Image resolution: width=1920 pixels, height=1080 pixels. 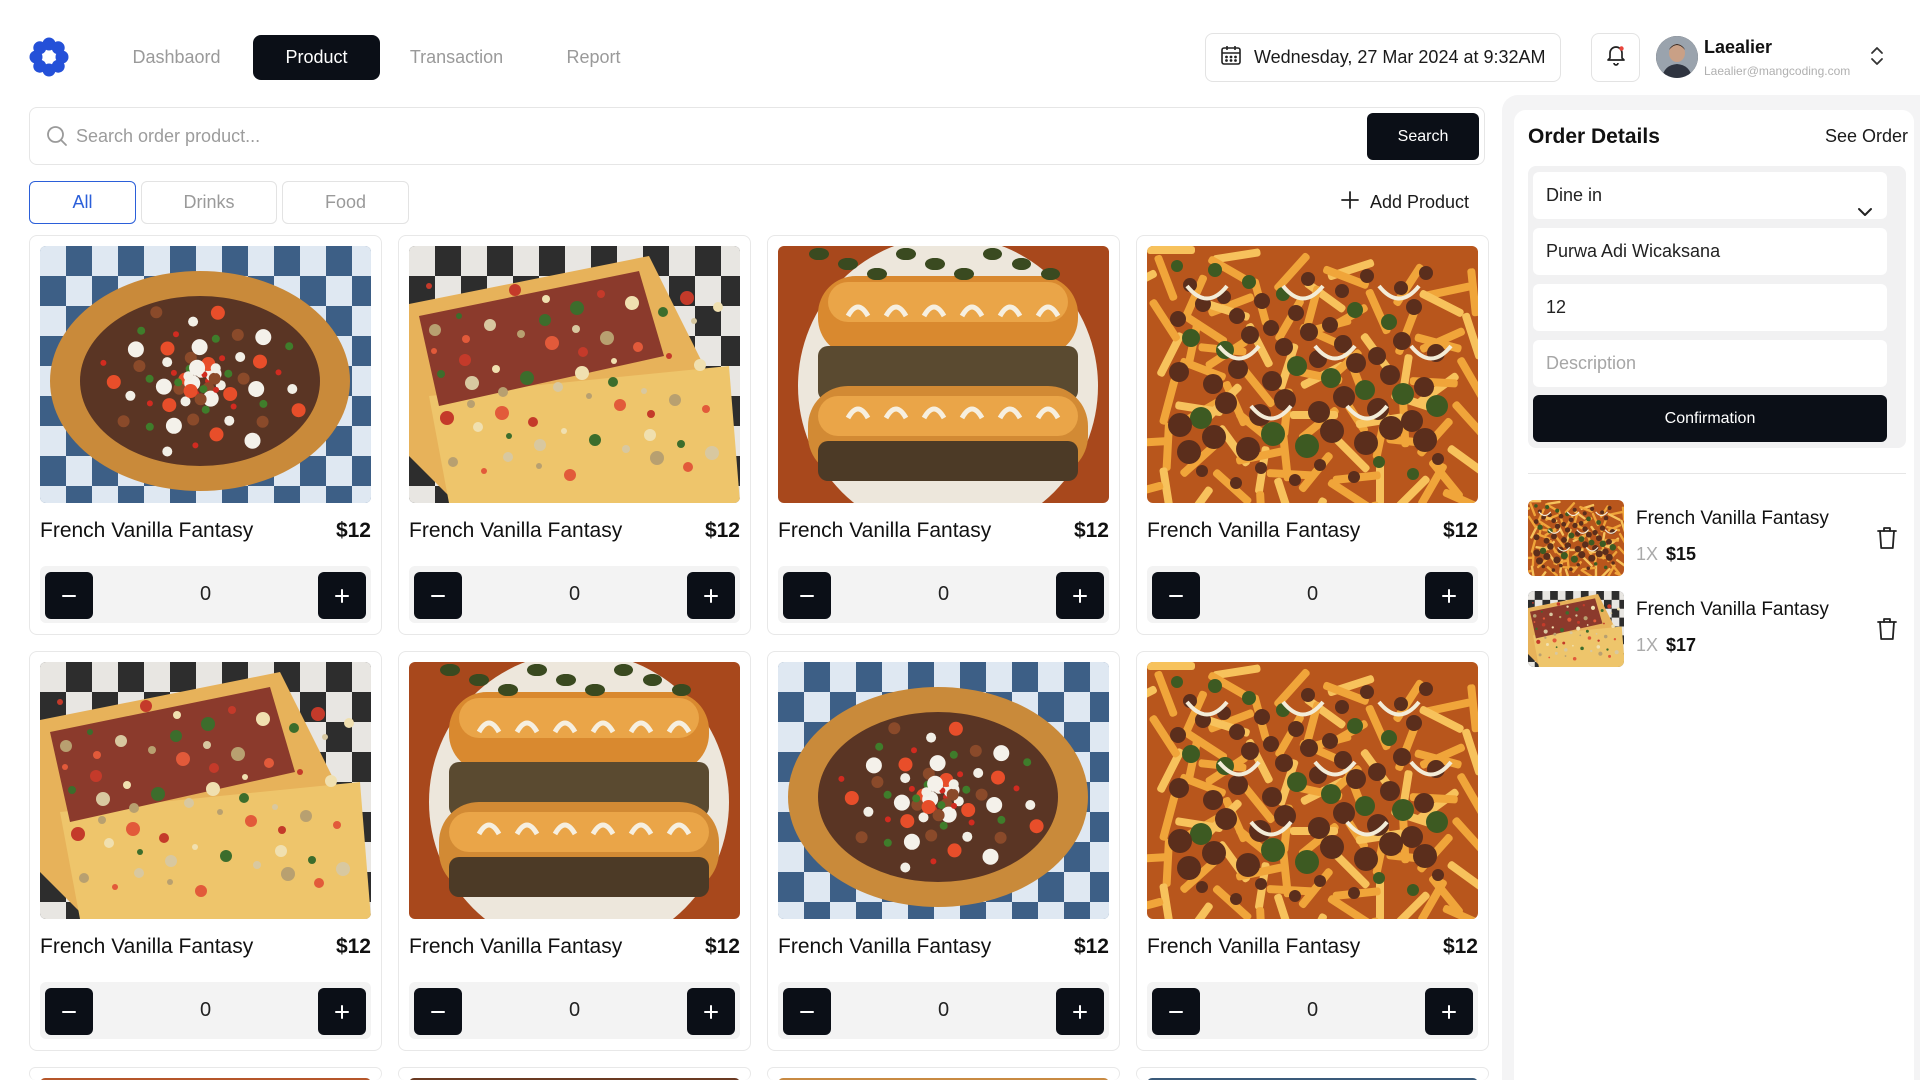 I want to click on dine-option-select: Dine in, so click(x=1710, y=195).